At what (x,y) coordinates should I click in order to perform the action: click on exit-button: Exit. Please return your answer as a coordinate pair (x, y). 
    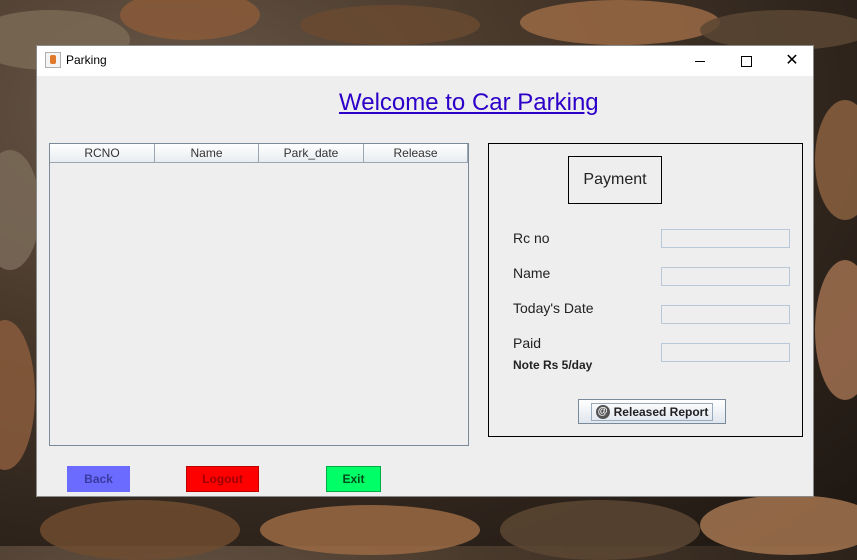
    Looking at the image, I should click on (353, 479).